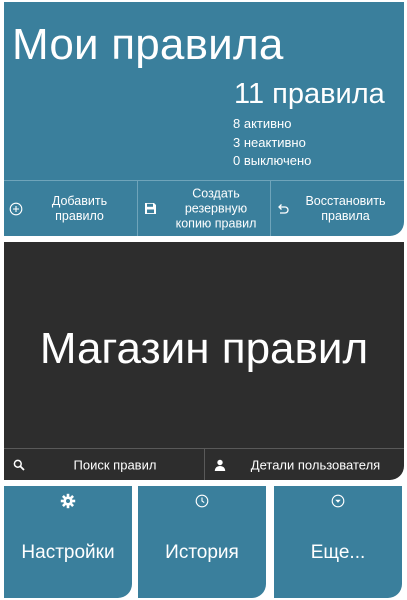 The width and height of the screenshot is (407, 600). I want to click on restore-rules-label: Восстановить правила, so click(345, 208).